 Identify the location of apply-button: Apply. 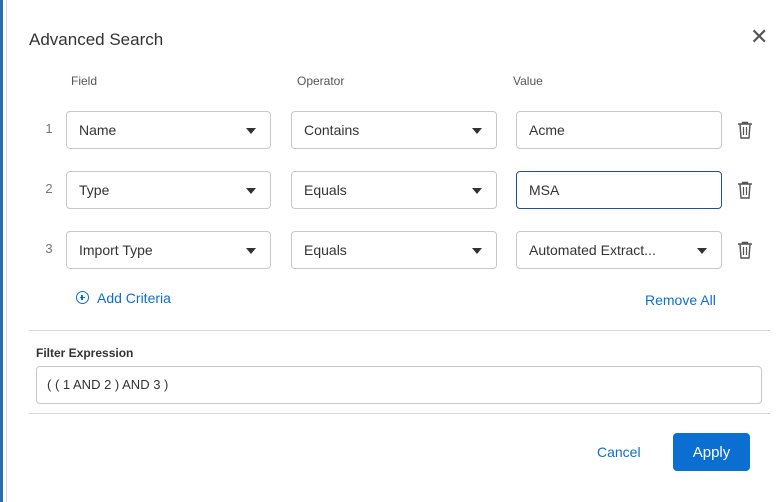
(711, 452).